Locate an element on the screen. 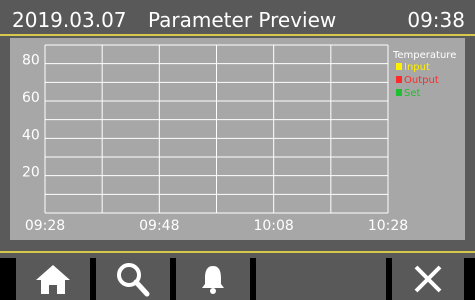  legend-item-label: Output is located at coordinates (421, 80).